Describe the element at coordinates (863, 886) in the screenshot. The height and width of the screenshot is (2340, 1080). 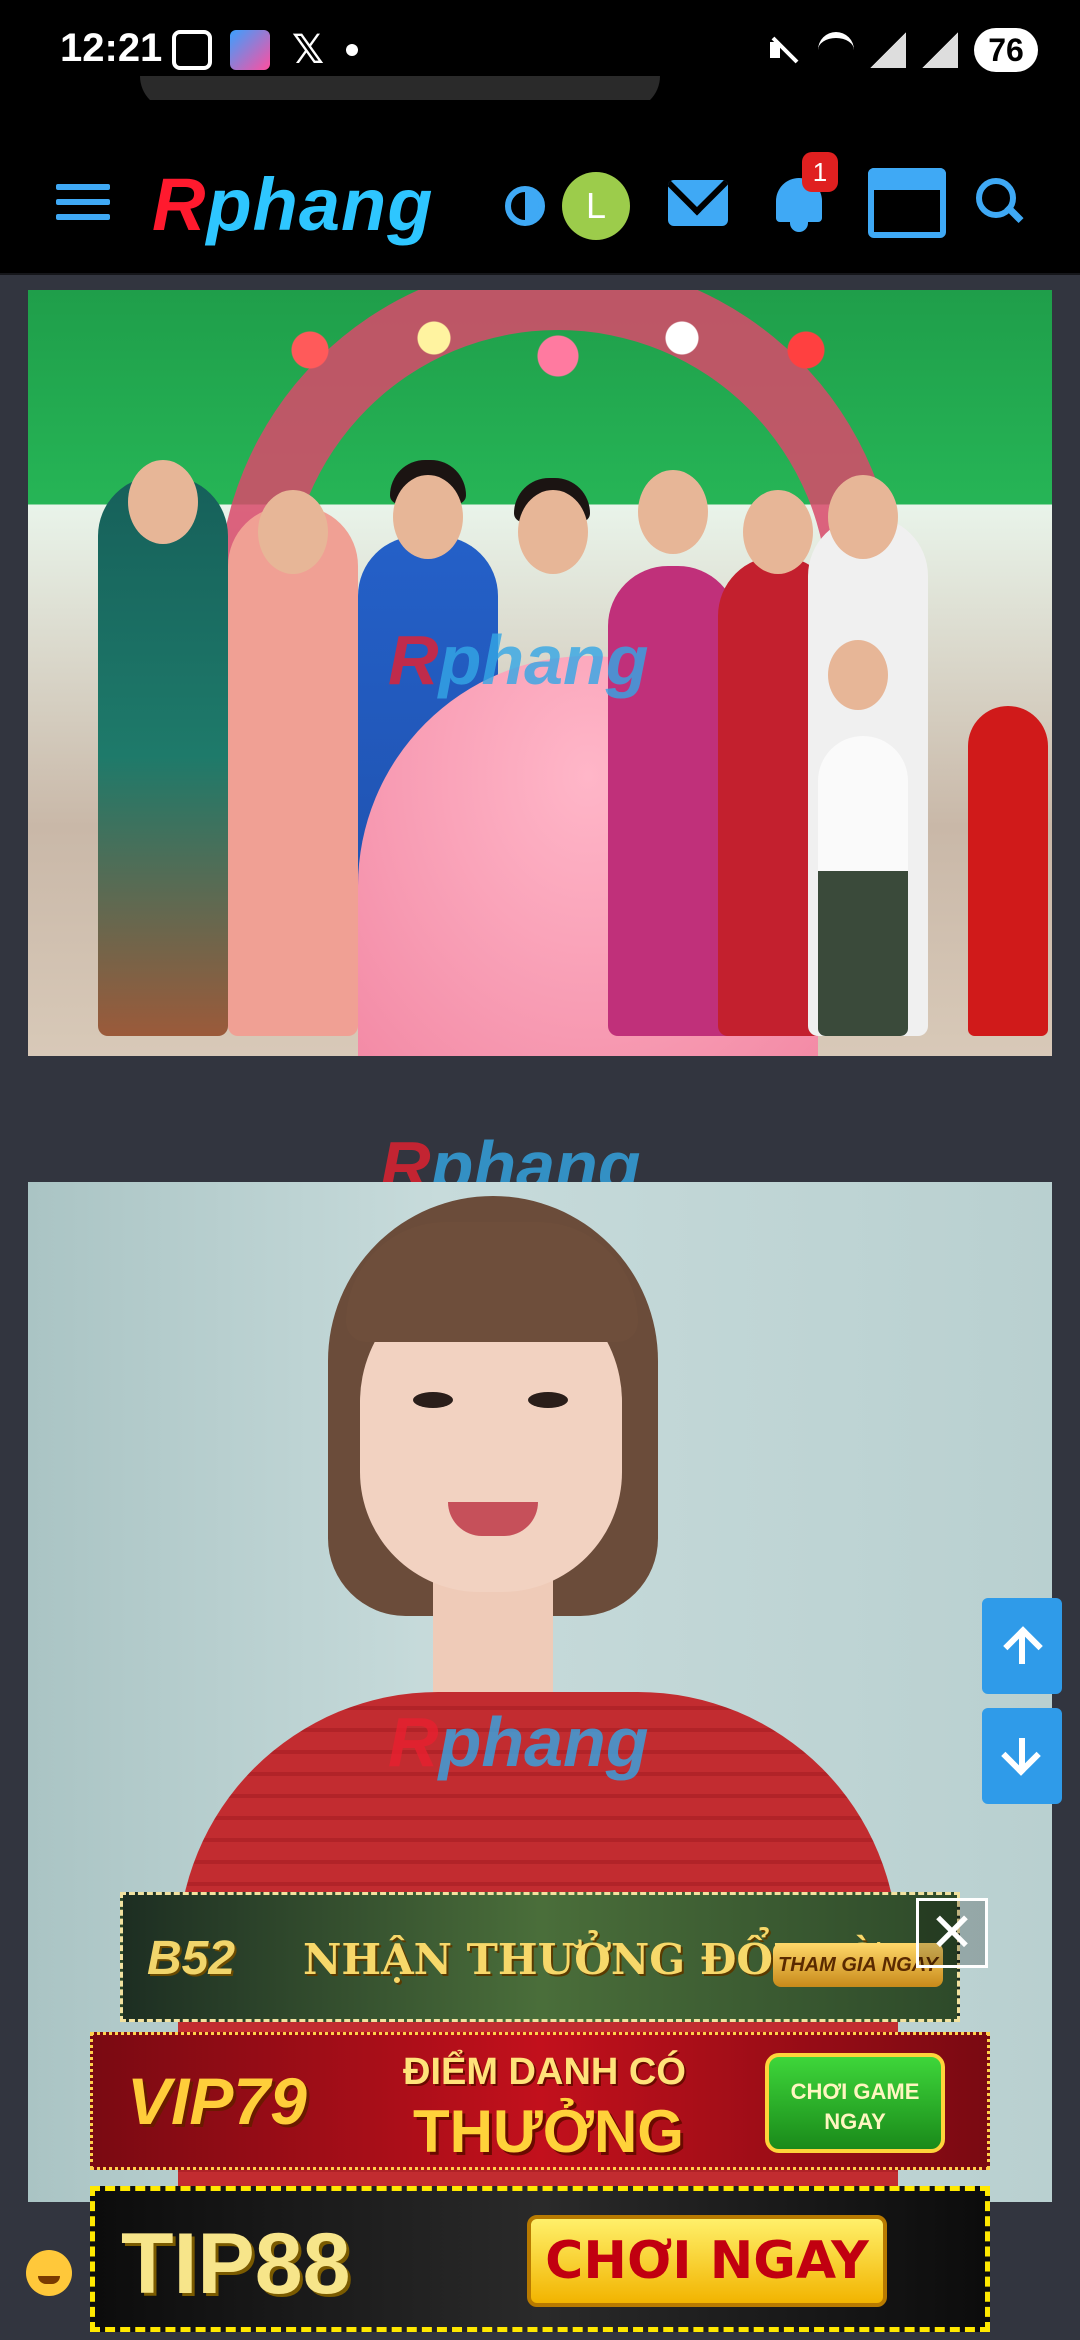
I see `child` at that location.